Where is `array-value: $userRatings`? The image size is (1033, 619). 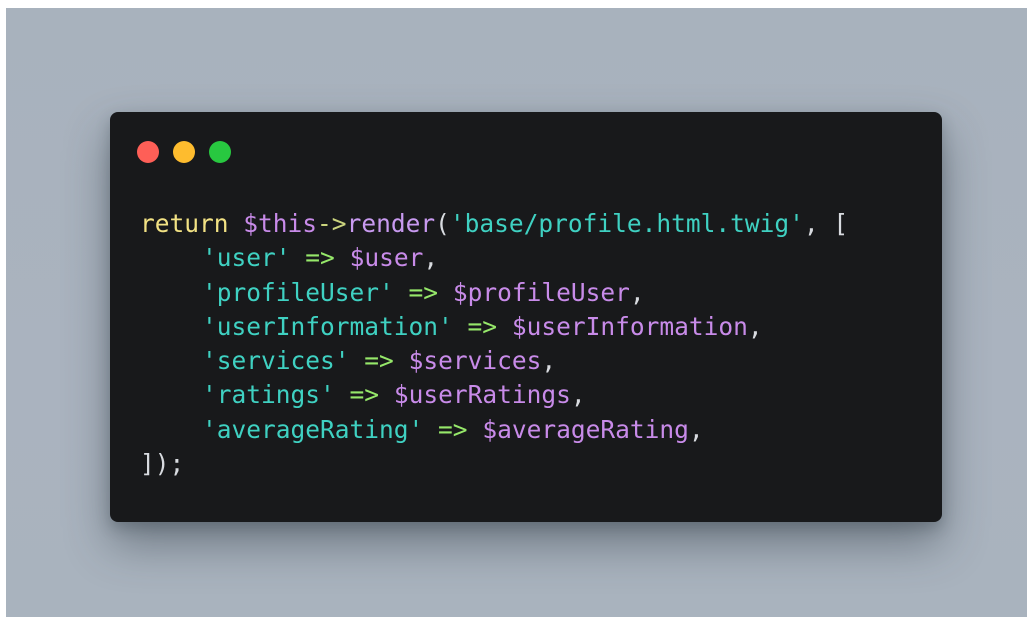 array-value: $userRatings is located at coordinates (482, 395).